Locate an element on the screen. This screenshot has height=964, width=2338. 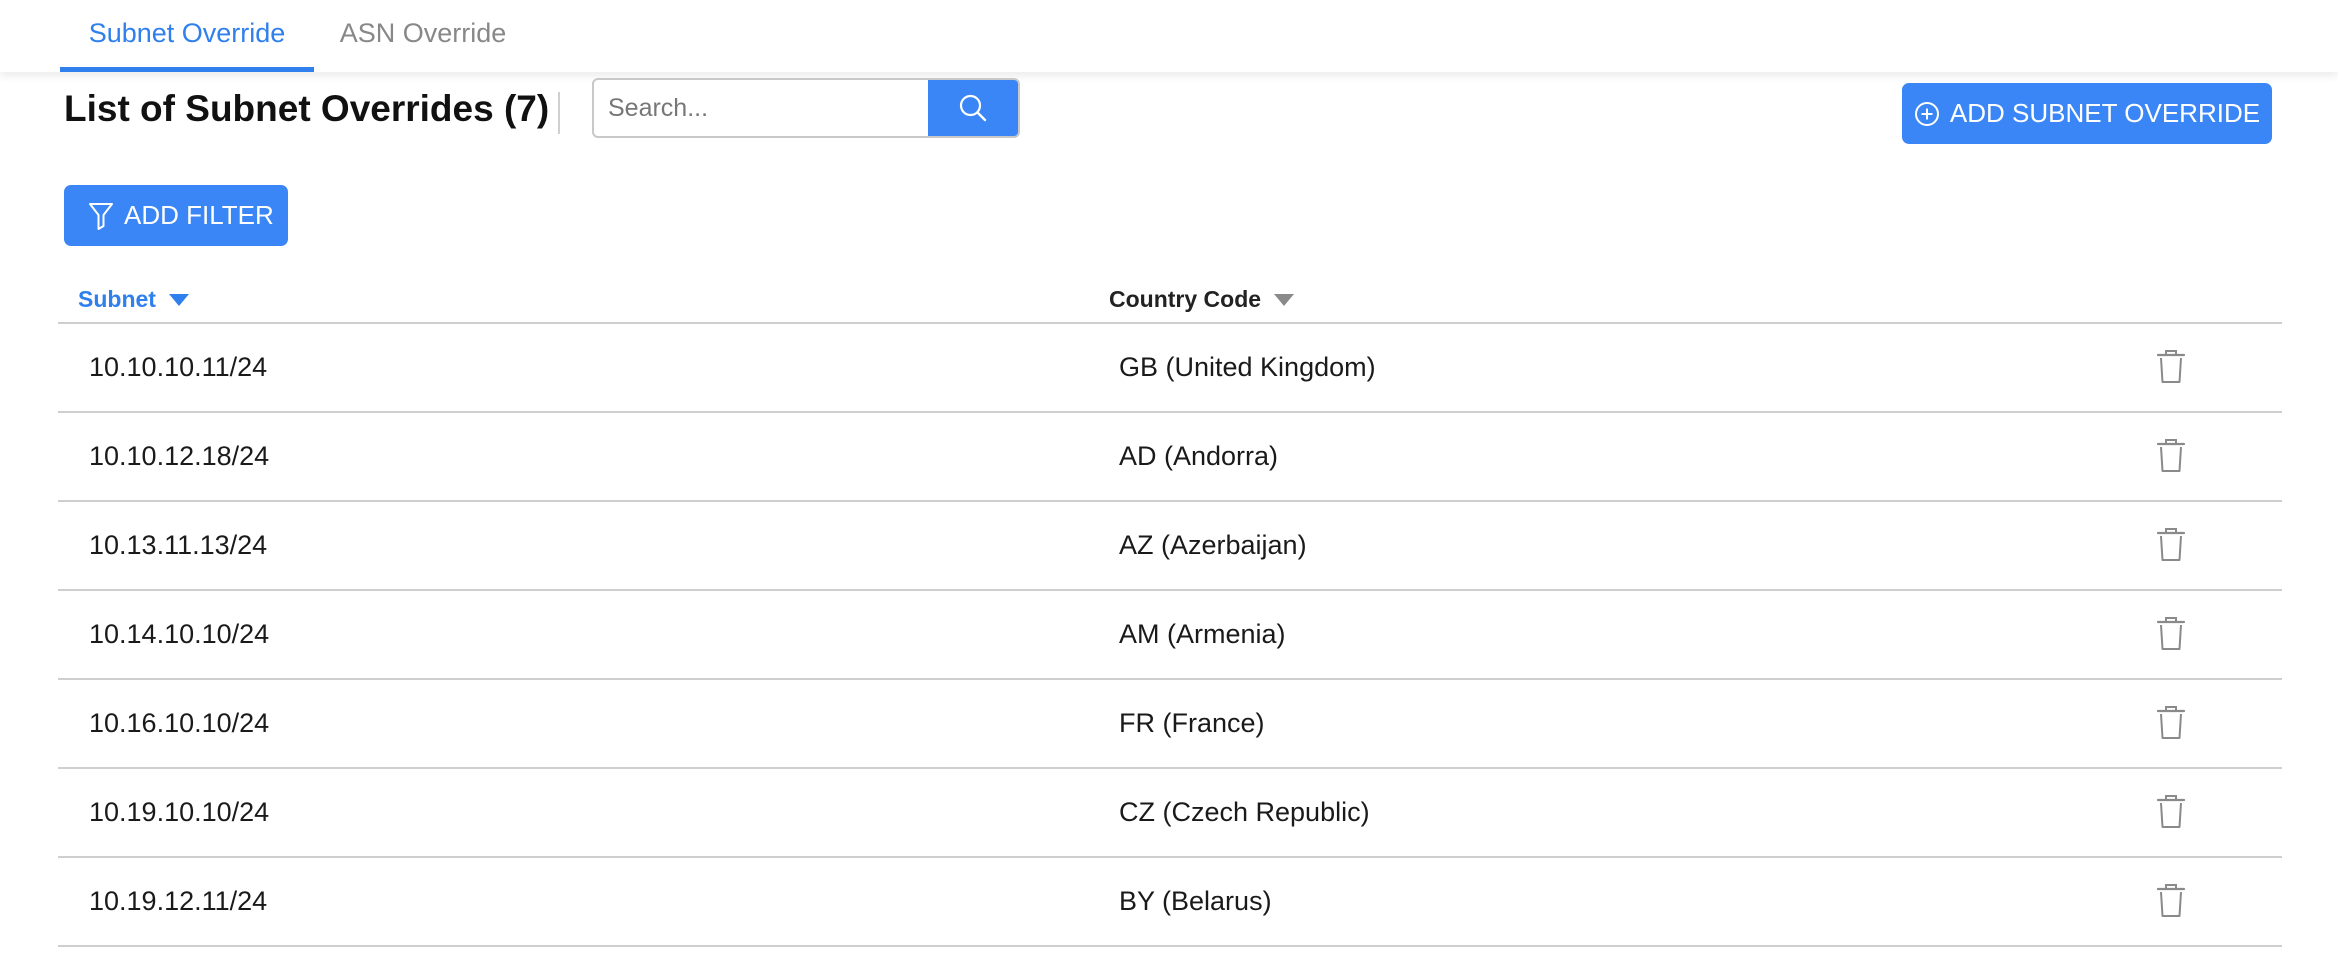
table-row: 10.19.10.10/24 CZ (Czech Republic) is located at coordinates (1170, 813).